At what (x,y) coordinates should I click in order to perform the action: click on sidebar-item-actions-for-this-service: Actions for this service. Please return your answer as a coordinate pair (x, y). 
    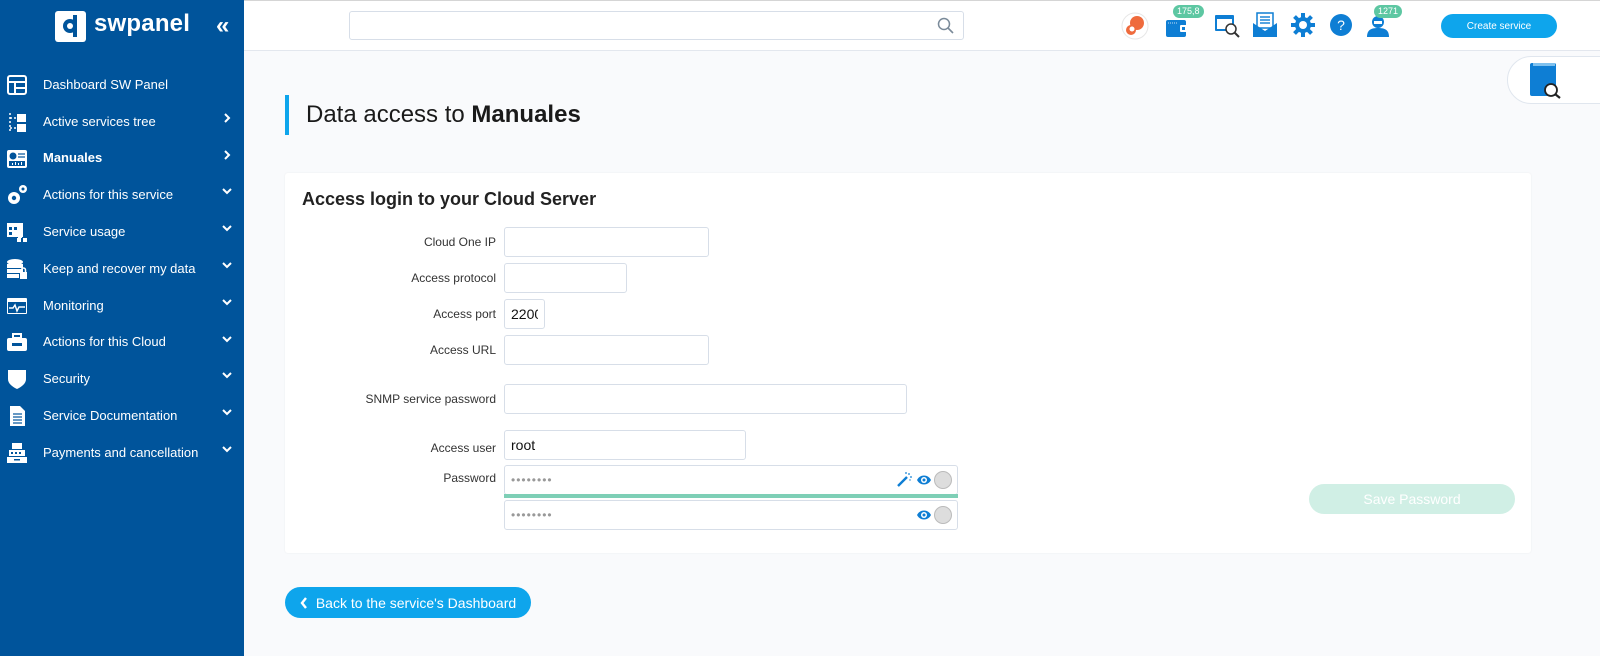
    Looking at the image, I should click on (122, 194).